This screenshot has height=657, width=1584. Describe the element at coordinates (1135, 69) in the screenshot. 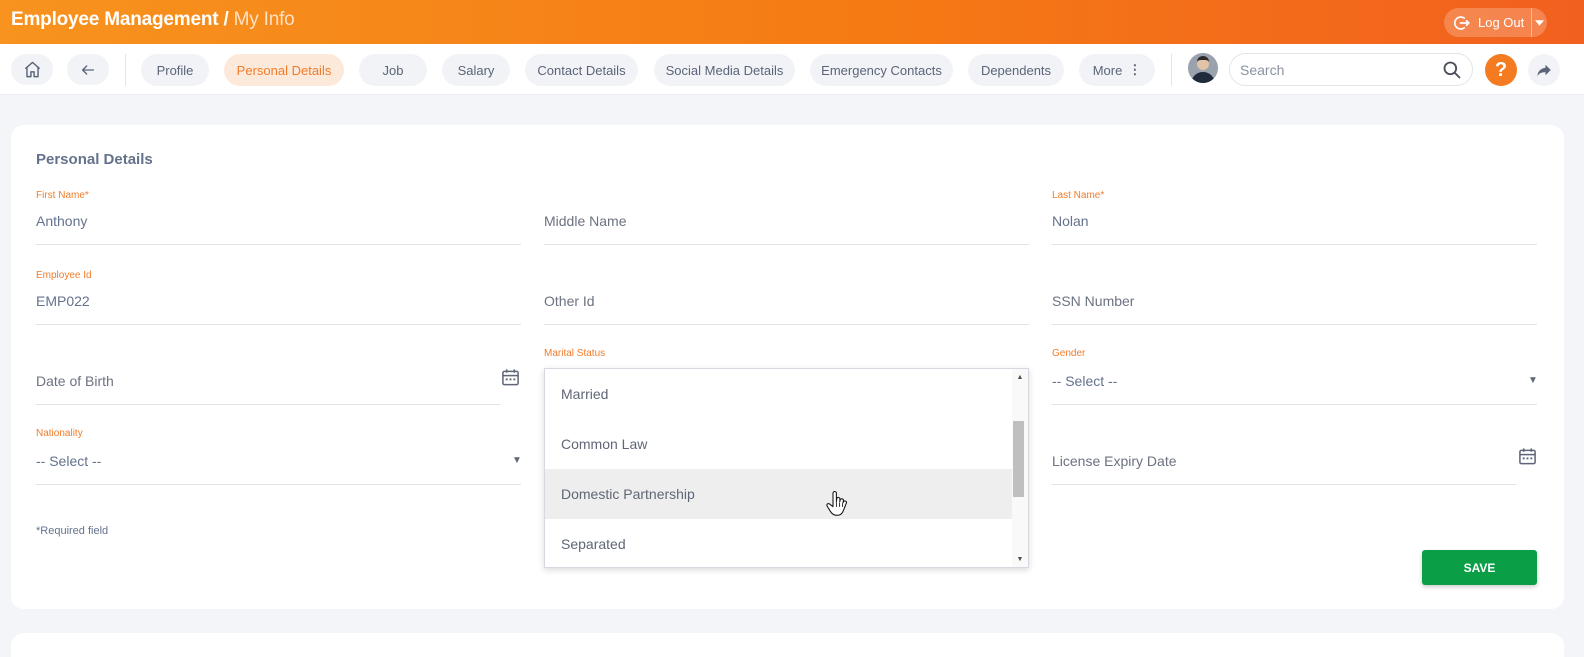

I see `kebab-icon: ⋮` at that location.